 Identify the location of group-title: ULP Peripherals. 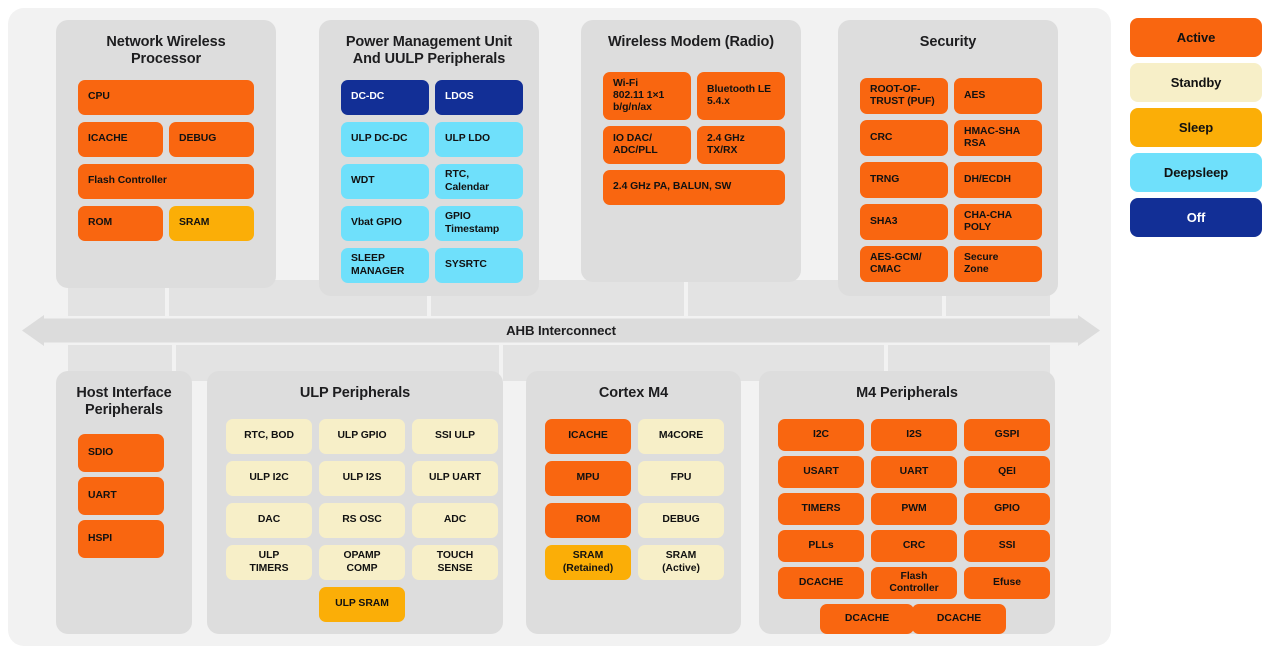
(355, 393).